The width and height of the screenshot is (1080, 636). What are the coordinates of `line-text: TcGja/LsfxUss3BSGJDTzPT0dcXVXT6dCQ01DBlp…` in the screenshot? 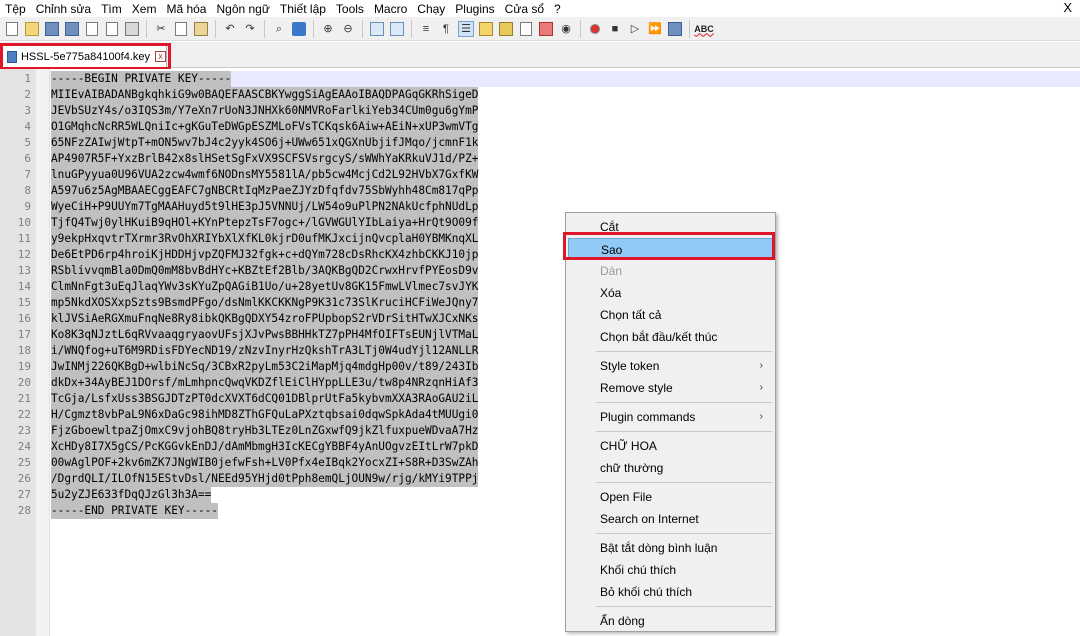 It's located at (265, 399).